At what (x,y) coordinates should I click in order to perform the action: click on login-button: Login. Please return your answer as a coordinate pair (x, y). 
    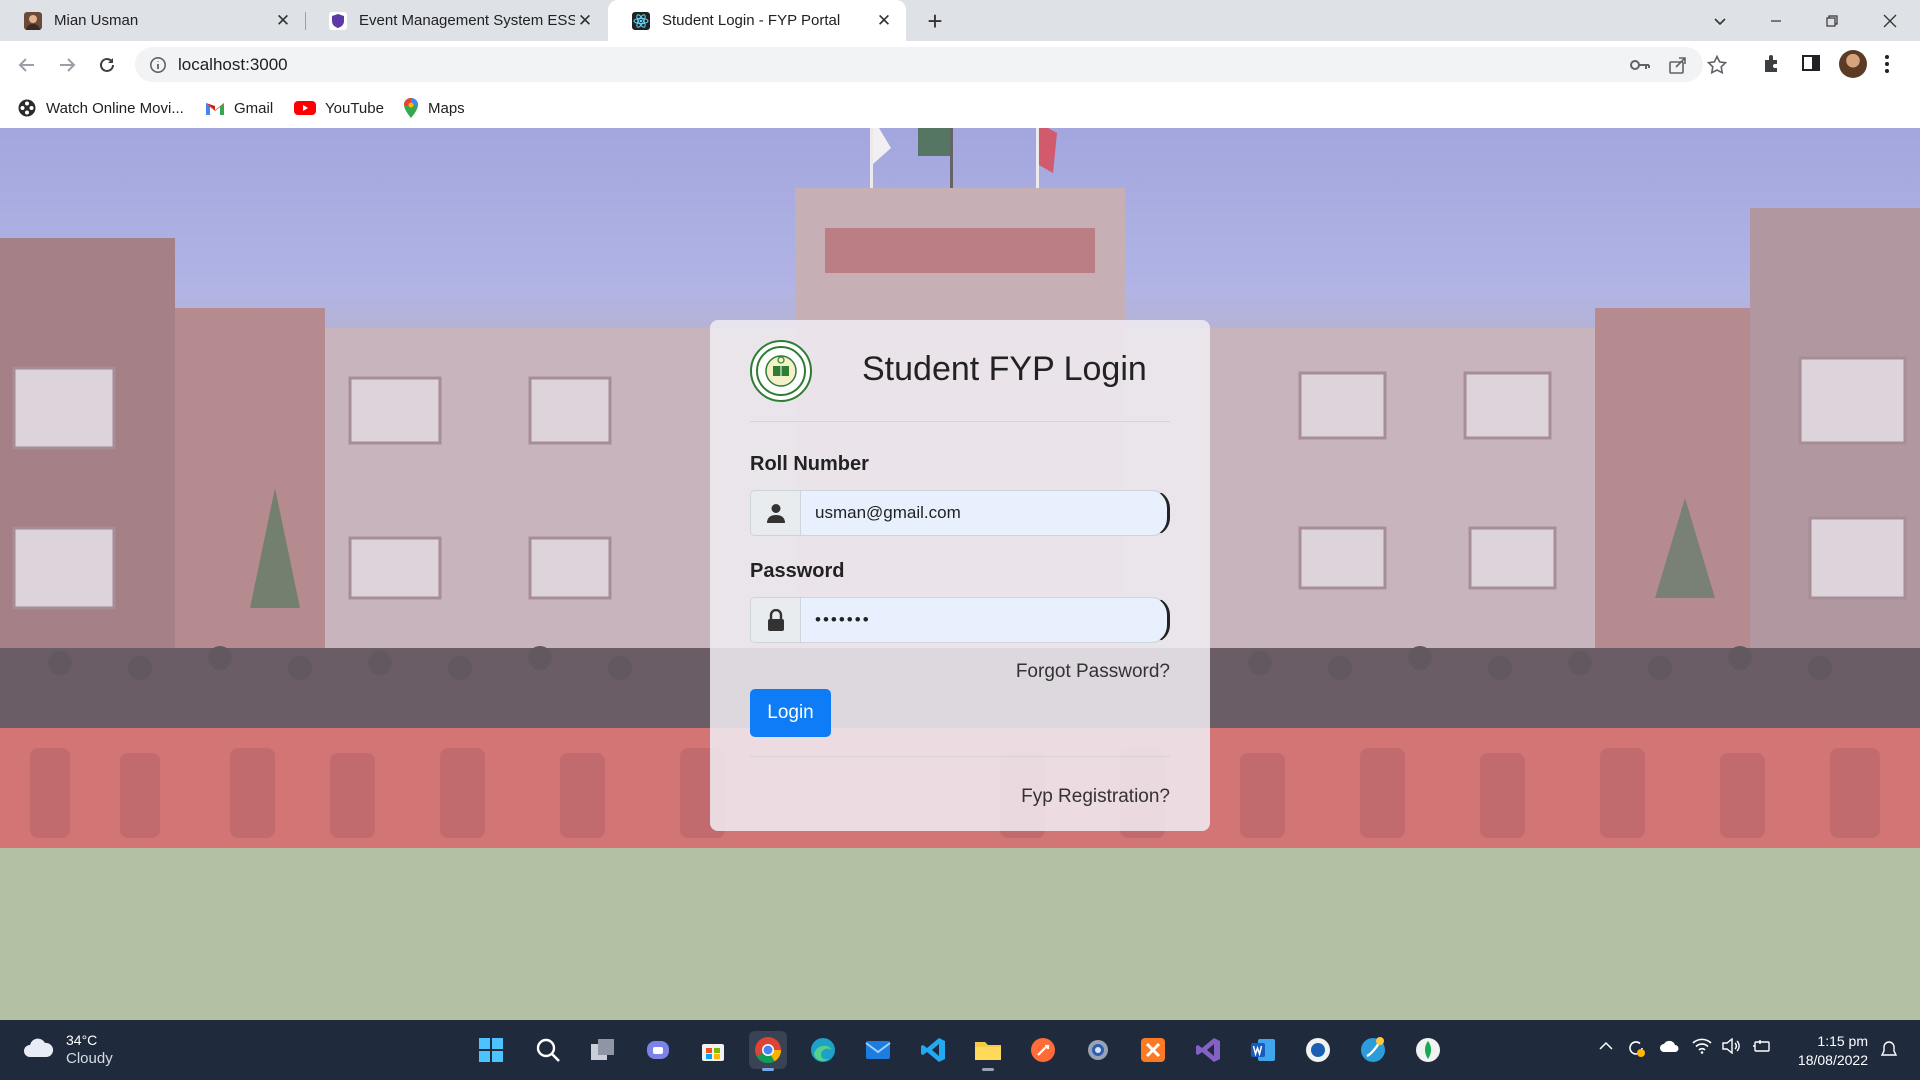
    Looking at the image, I should click on (790, 713).